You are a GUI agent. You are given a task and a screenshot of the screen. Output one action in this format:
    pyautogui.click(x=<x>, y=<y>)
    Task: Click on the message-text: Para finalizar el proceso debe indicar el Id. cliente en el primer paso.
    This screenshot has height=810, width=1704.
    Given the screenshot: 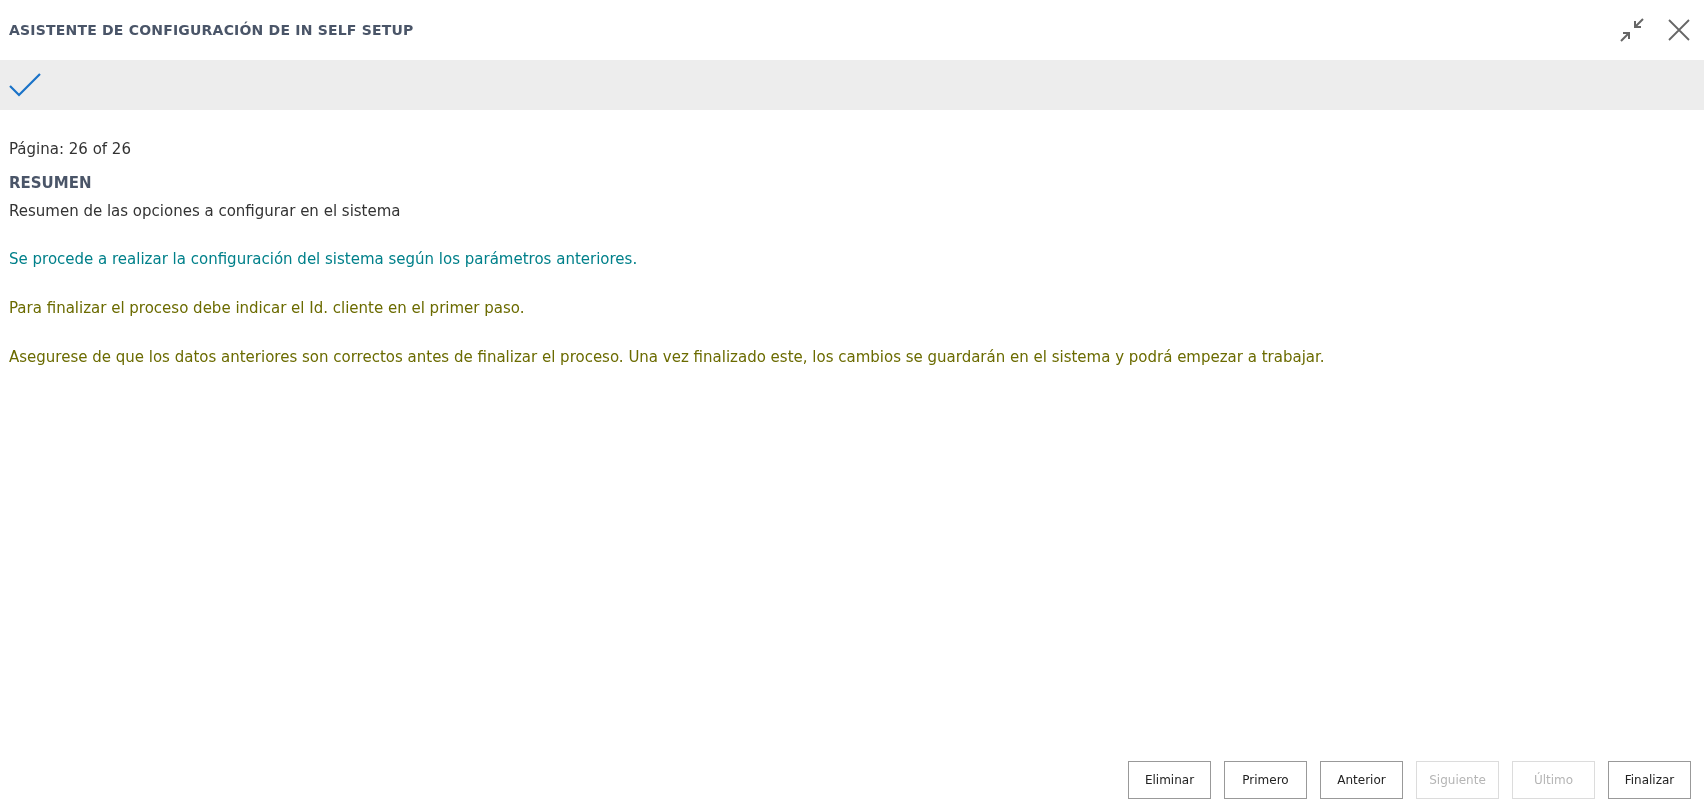 What is the action you would take?
    pyautogui.click(x=267, y=308)
    